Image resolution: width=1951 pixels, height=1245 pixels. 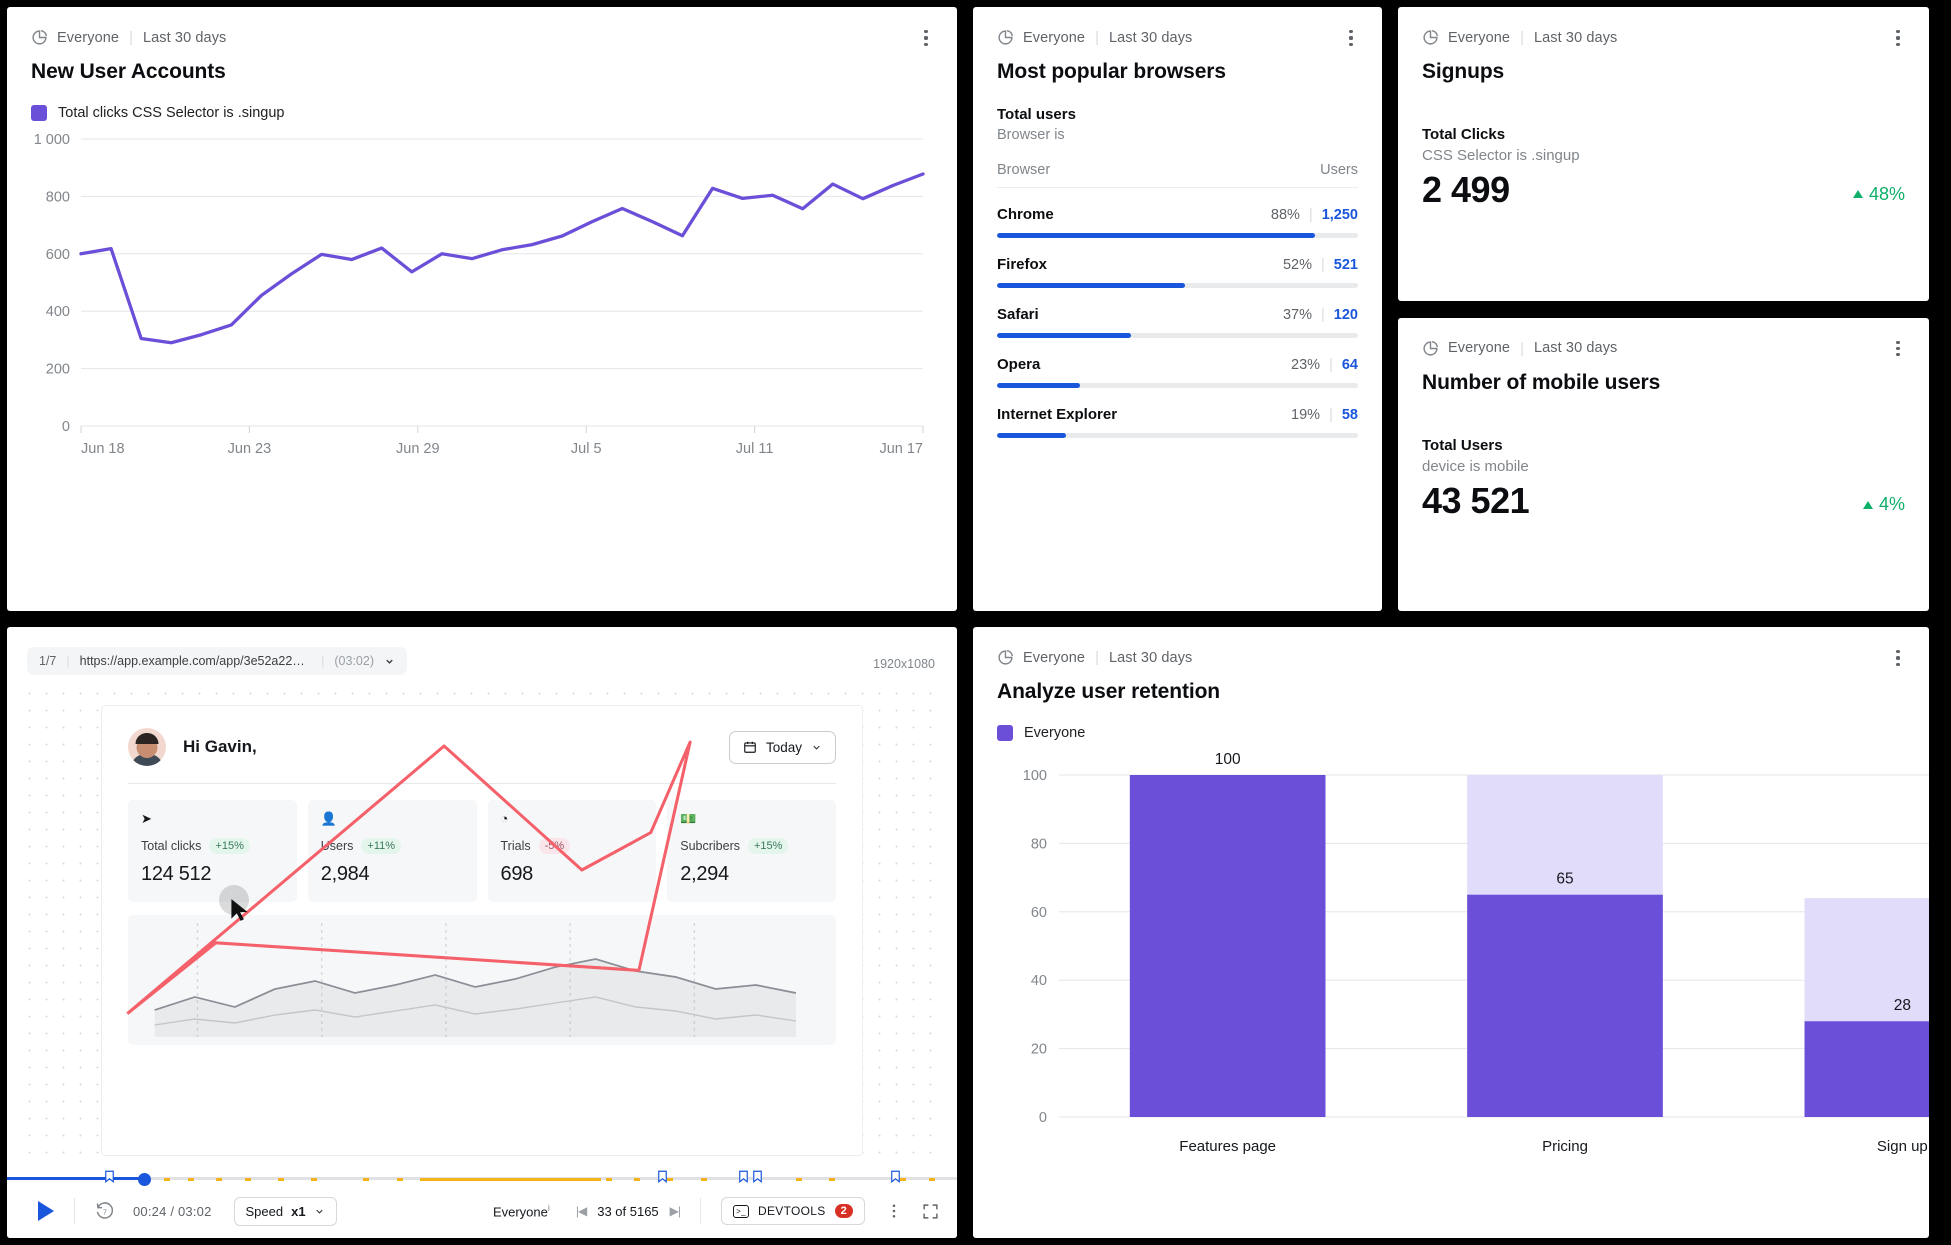 I want to click on timeline-scrubber, so click(x=482, y=1178).